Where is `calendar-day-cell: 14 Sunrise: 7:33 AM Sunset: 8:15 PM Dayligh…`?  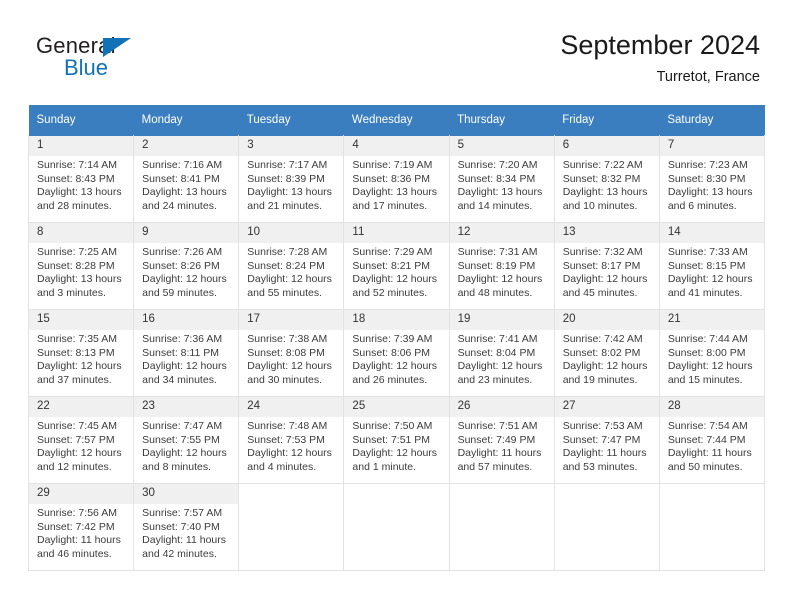 calendar-day-cell: 14 Sunrise: 7:33 AM Sunset: 8:15 PM Dayligh… is located at coordinates (712, 266).